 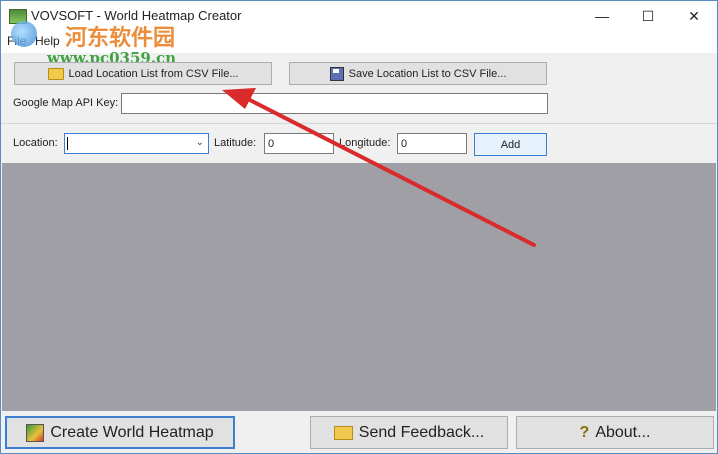 I want to click on help-icon: ?, so click(x=584, y=432).